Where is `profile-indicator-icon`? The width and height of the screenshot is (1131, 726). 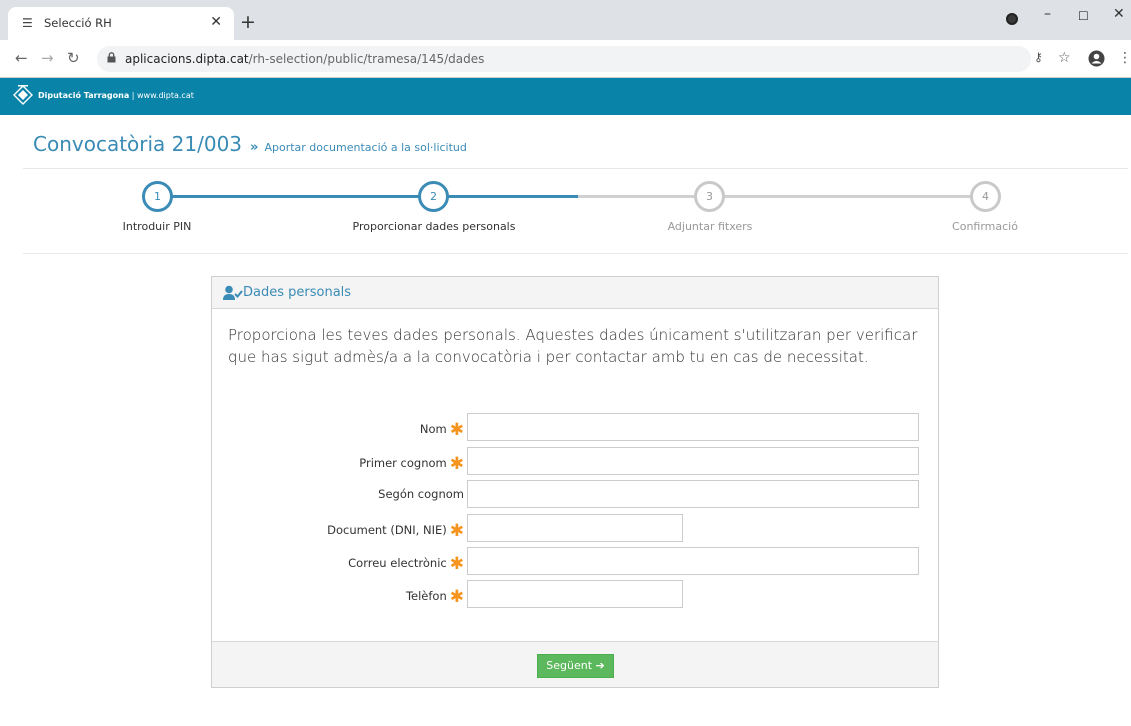
profile-indicator-icon is located at coordinates (1012, 19).